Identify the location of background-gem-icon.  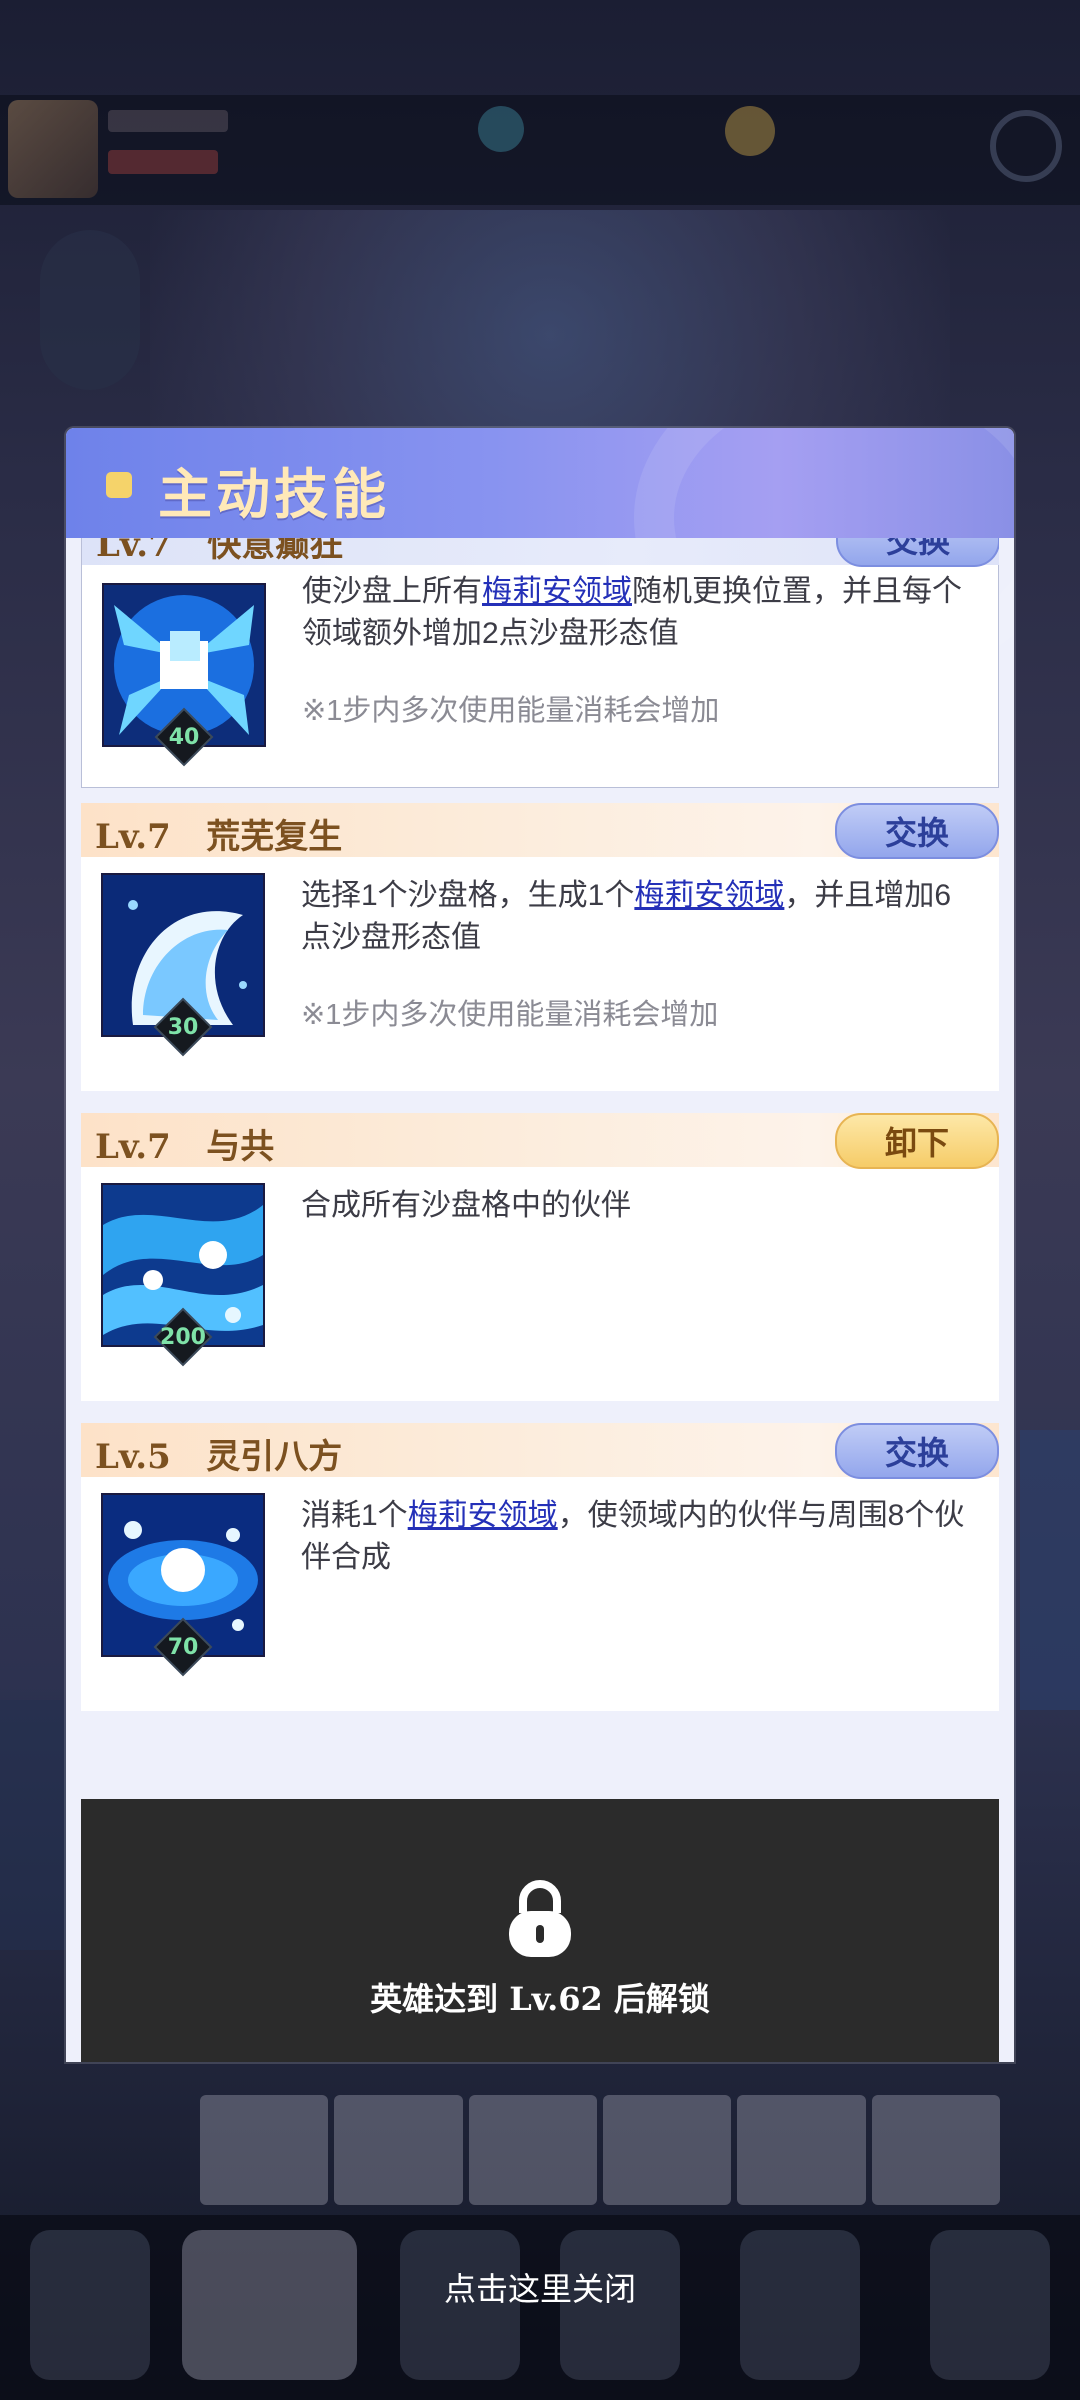
(501, 129).